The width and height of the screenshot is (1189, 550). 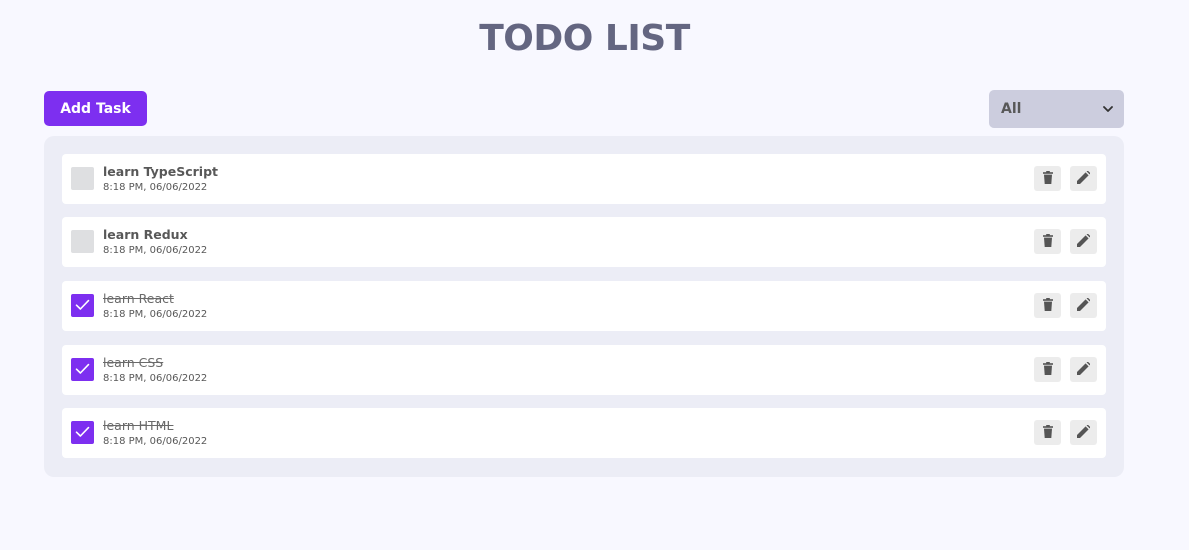 I want to click on todo-item: learn React 8:18 PM, 06/06/2022, so click(x=584, y=306).